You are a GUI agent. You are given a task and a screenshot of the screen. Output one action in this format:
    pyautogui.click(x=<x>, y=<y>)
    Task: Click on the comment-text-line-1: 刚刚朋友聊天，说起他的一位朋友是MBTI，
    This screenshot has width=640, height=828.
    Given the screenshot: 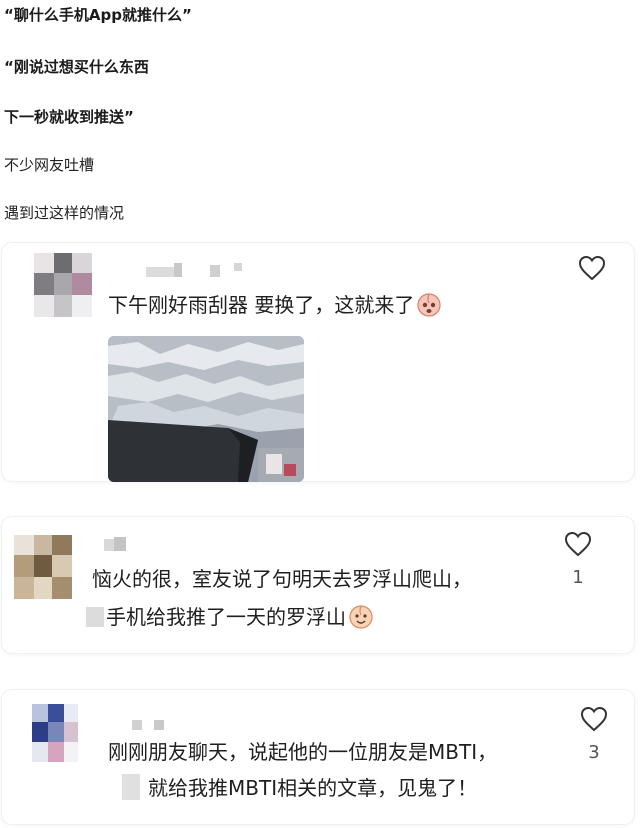 What is the action you would take?
    pyautogui.click(x=303, y=752)
    